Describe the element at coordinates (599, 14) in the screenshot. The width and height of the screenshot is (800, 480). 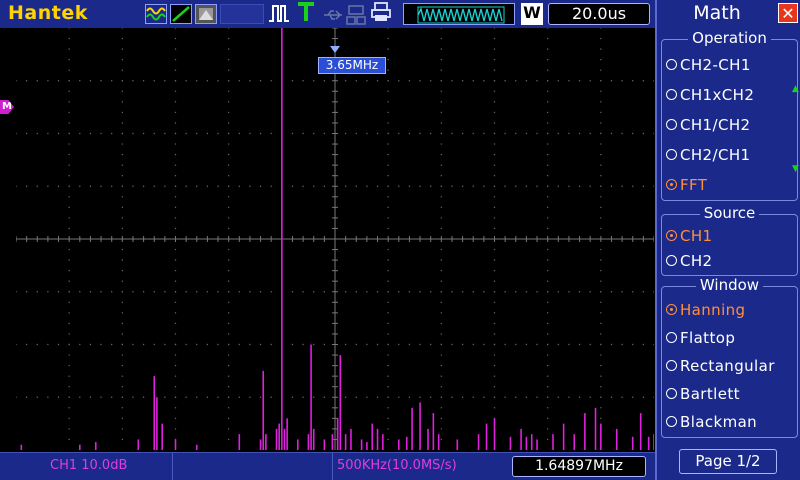
I see `timebase-readout: 20.0us` at that location.